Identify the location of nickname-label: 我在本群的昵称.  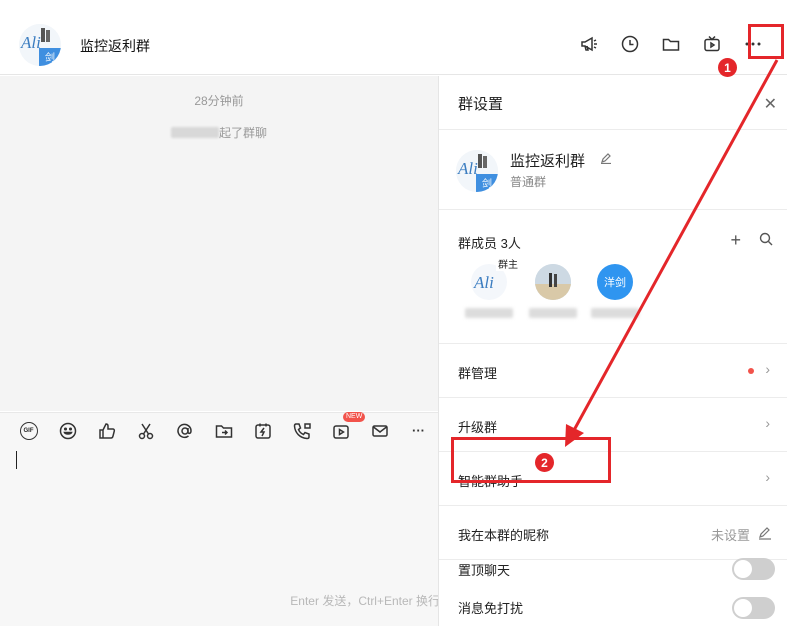
(504, 535).